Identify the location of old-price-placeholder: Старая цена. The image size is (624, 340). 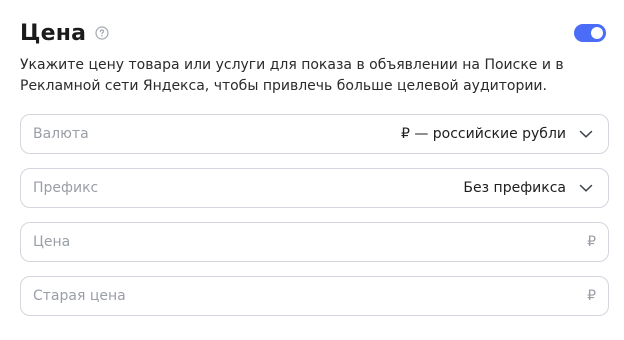
(79, 296).